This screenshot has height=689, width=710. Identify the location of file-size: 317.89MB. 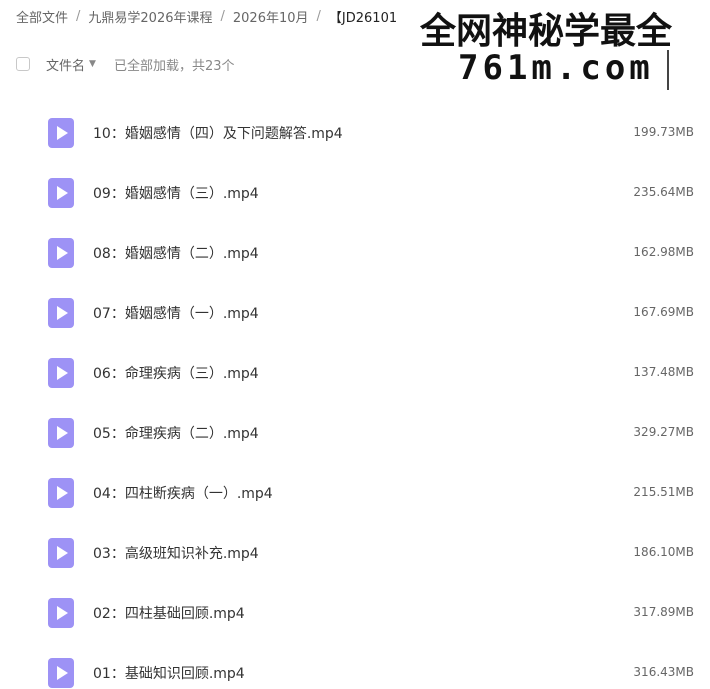
(663, 612).